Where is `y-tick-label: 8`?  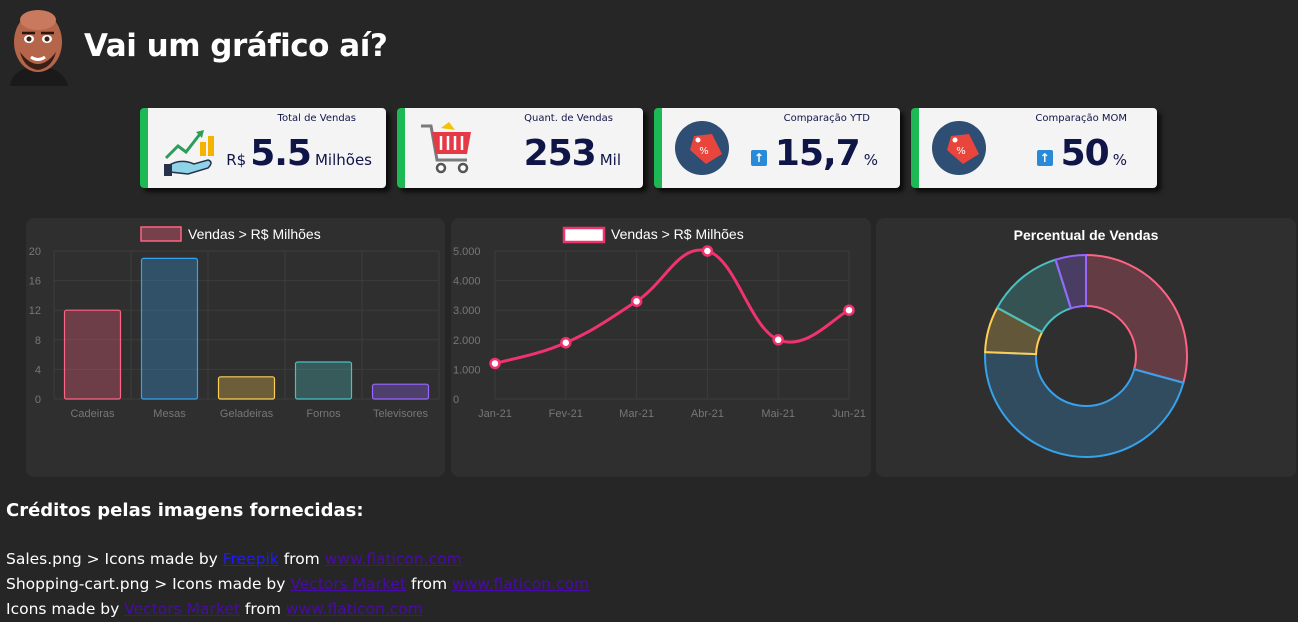 y-tick-label: 8 is located at coordinates (38, 341).